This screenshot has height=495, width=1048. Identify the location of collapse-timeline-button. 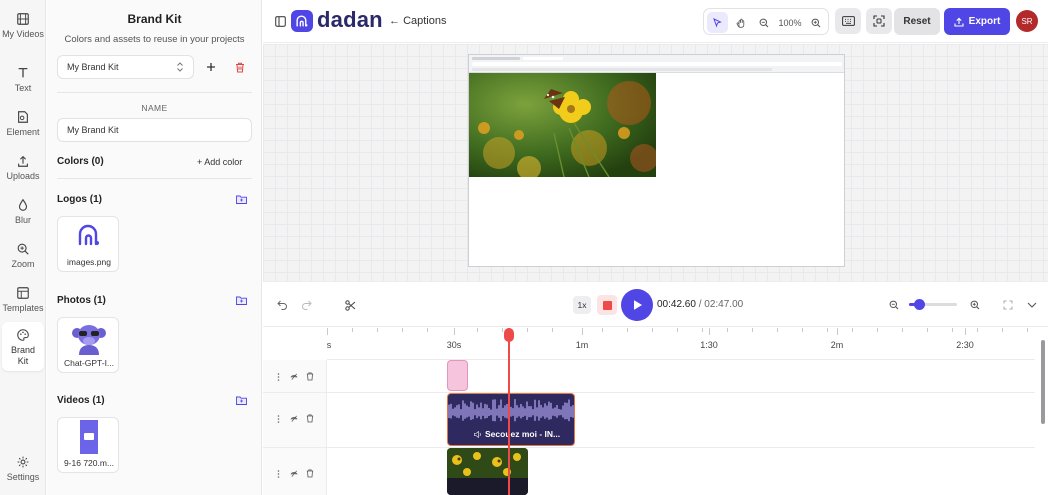
(1032, 305).